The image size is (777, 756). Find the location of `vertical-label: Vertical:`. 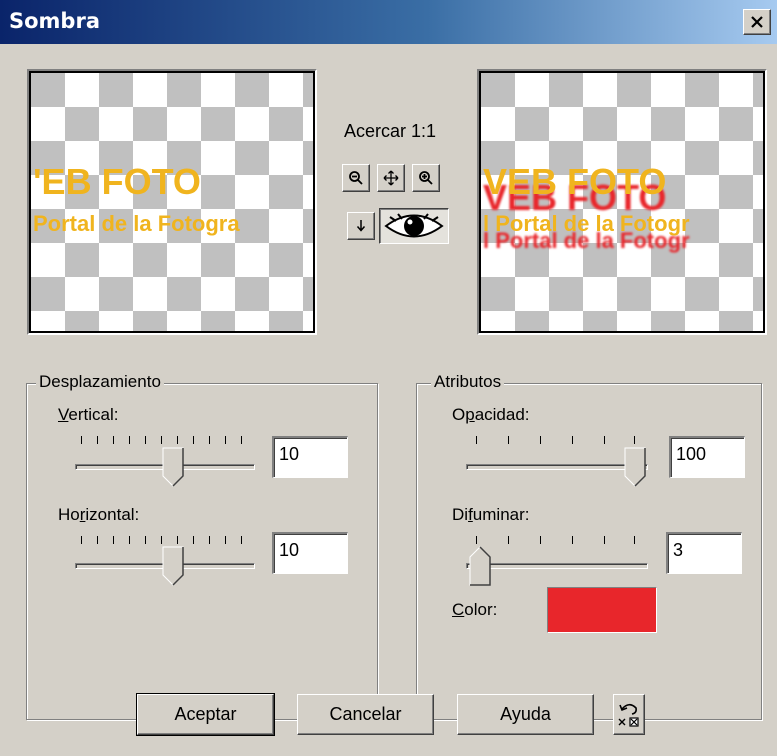

vertical-label: Vertical: is located at coordinates (88, 414).